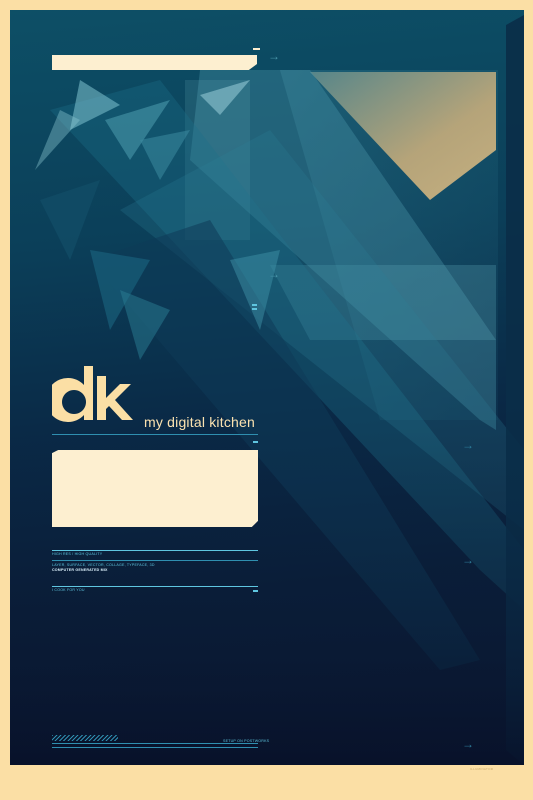 The width and height of the screenshot is (533, 800). I want to click on dk-logo, so click(92, 394).